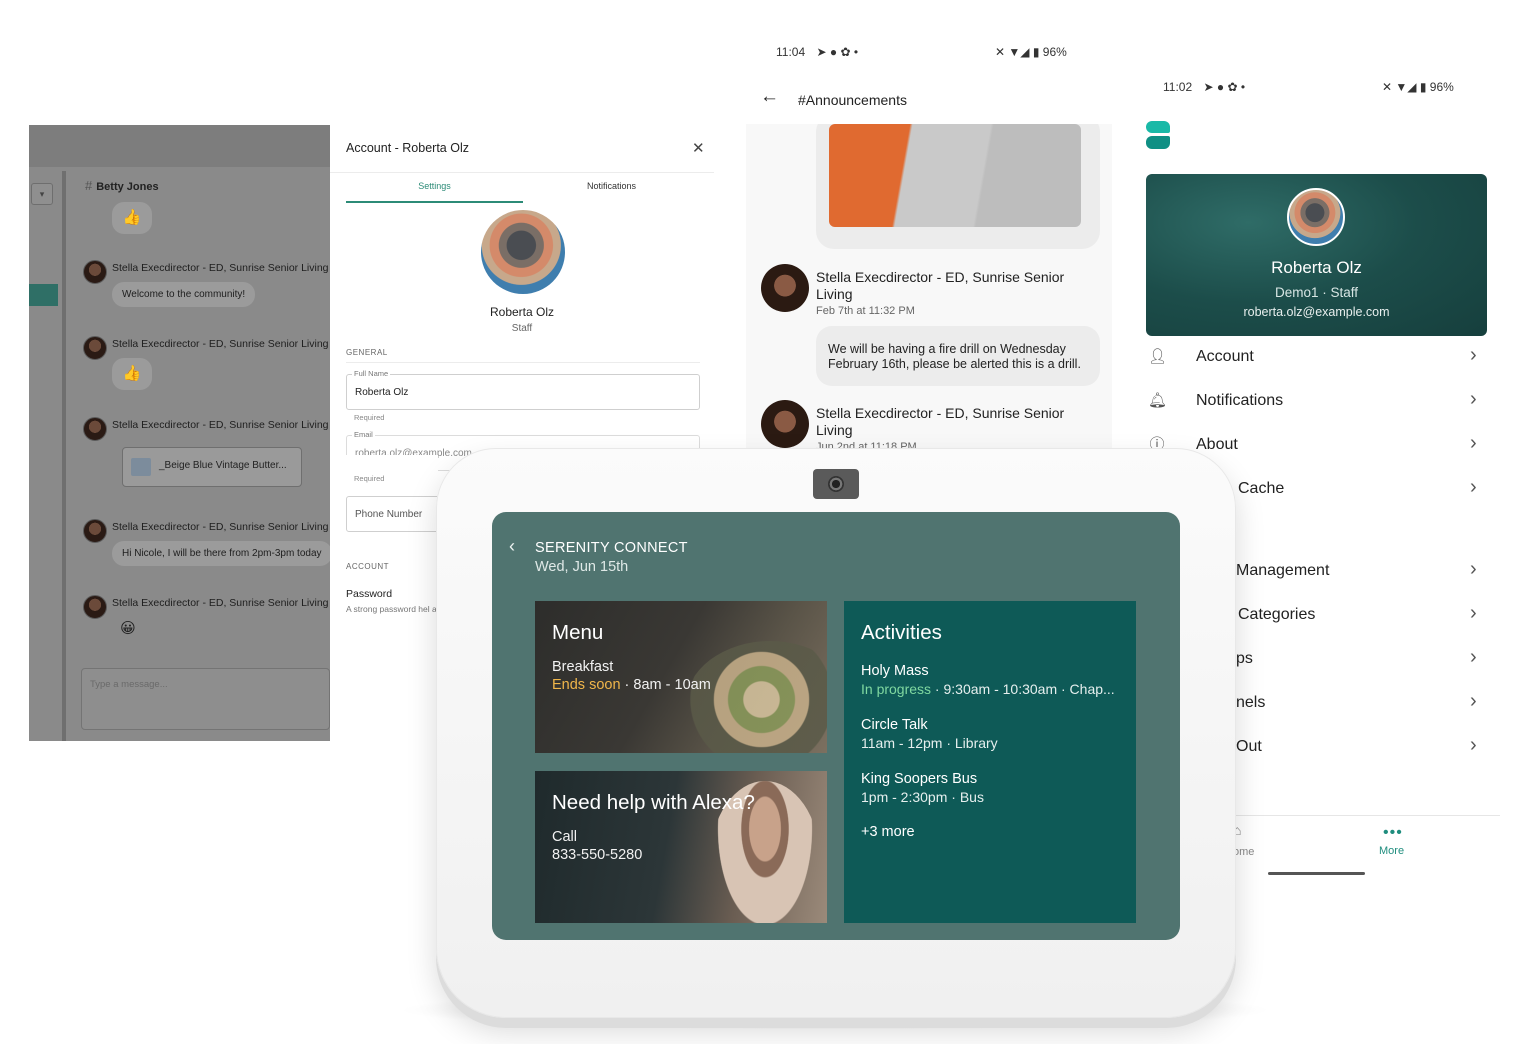 This screenshot has height=1044, width=1536. I want to click on divider, so click(522, 172).